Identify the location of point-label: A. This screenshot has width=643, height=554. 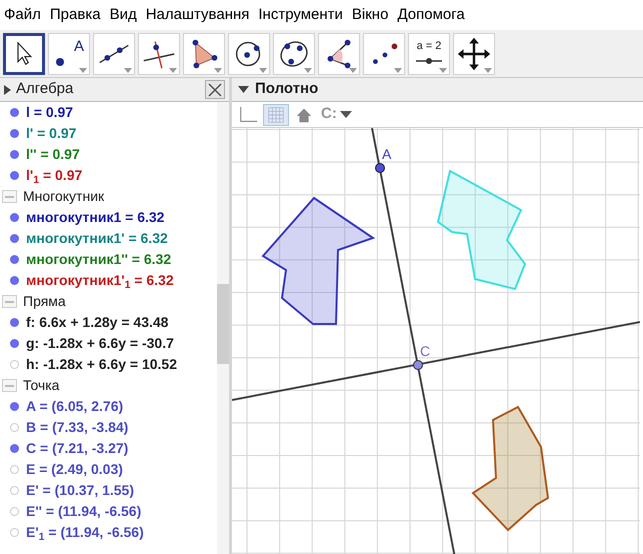
(387, 154).